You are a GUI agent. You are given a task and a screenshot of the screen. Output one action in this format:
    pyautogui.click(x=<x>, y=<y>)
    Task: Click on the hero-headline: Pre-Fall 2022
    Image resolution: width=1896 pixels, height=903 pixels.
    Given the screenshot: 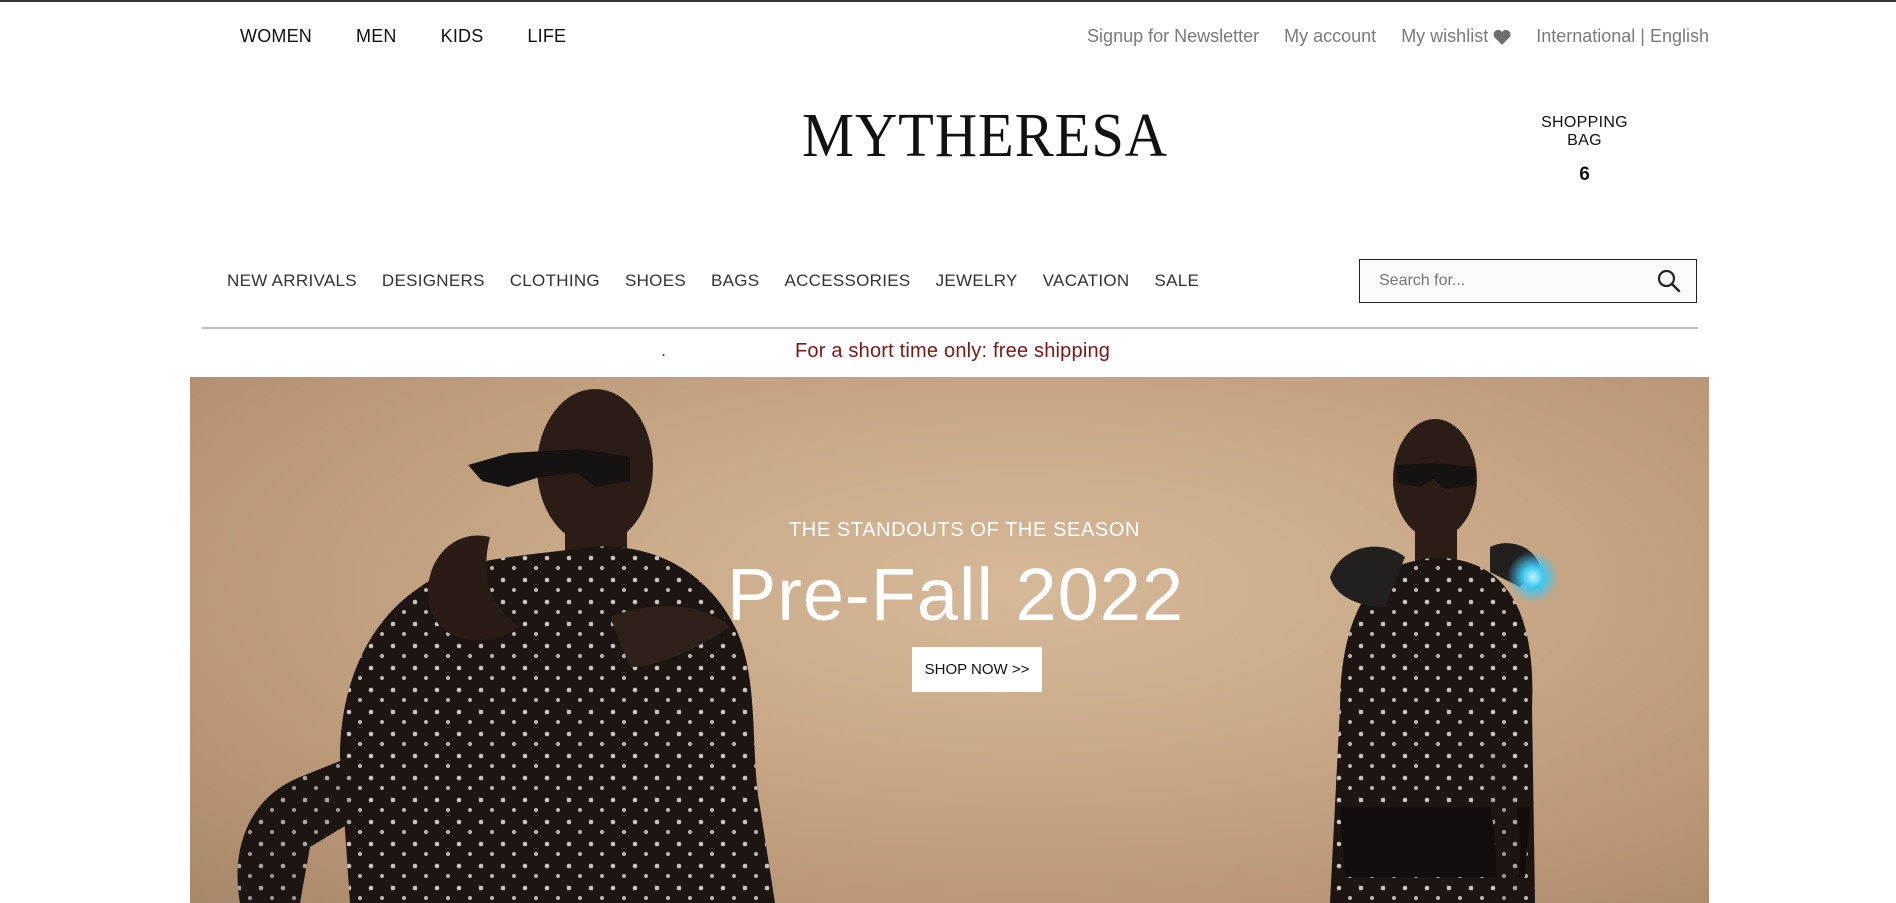 What is the action you would take?
    pyautogui.click(x=955, y=594)
    